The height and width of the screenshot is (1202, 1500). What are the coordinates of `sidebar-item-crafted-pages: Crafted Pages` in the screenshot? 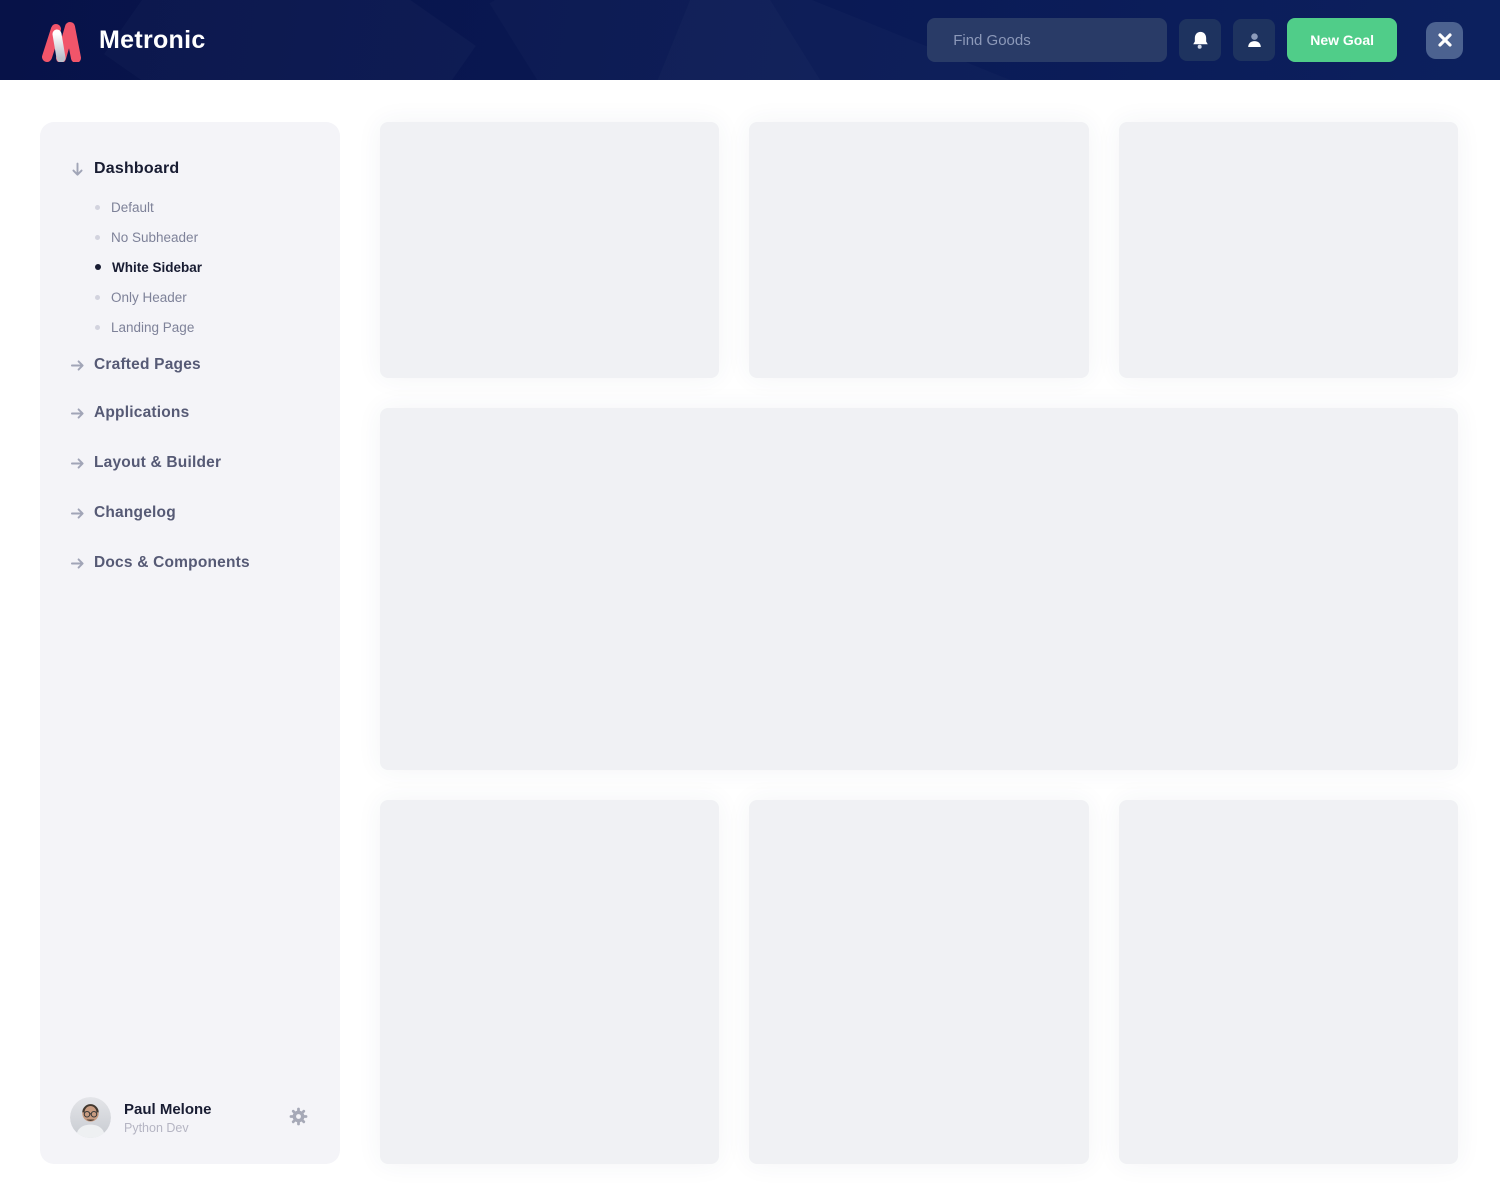 It's located at (190, 365).